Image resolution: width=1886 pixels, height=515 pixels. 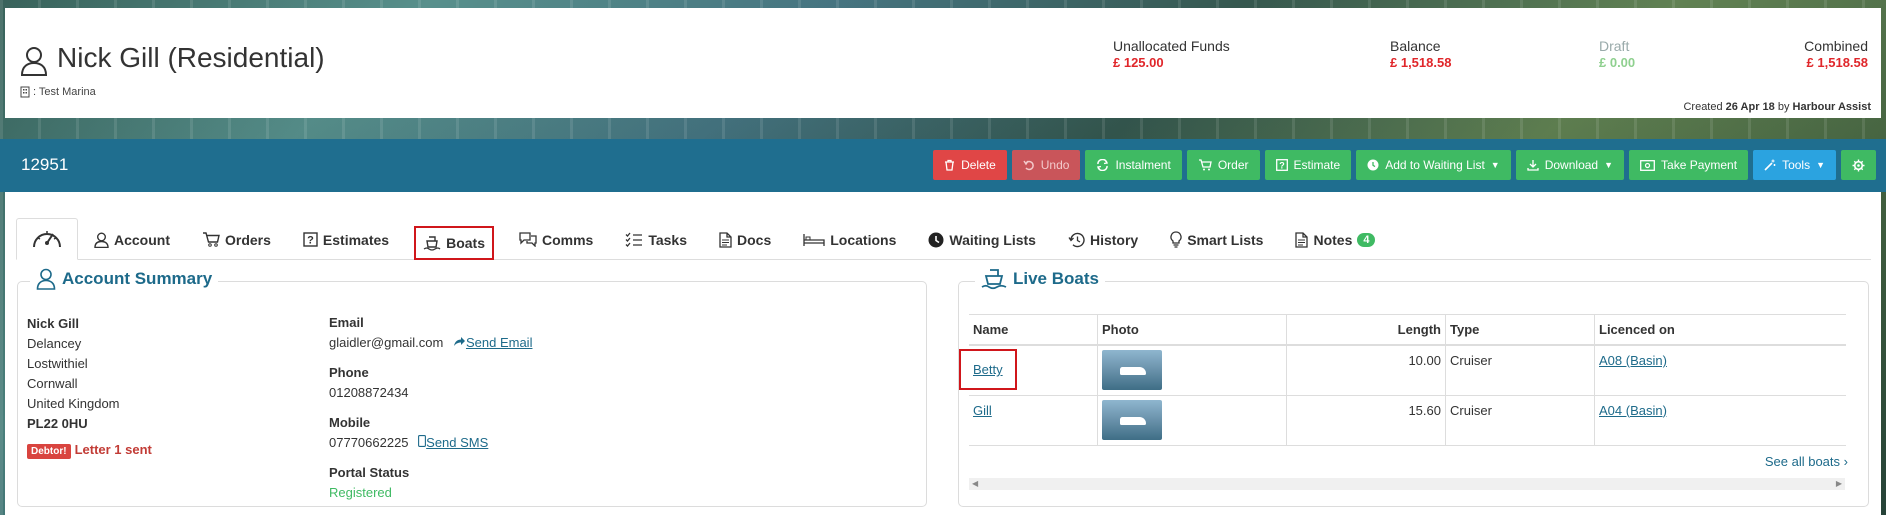 I want to click on delete-label: Delete, so click(x=978, y=165).